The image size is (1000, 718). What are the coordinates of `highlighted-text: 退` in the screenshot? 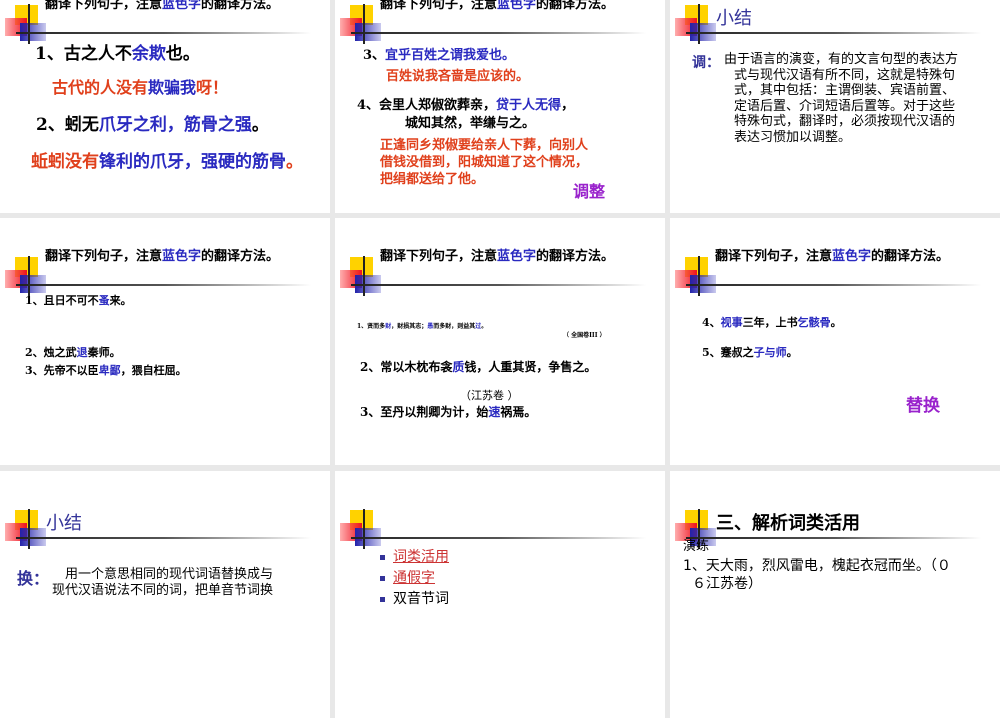 It's located at (82, 352).